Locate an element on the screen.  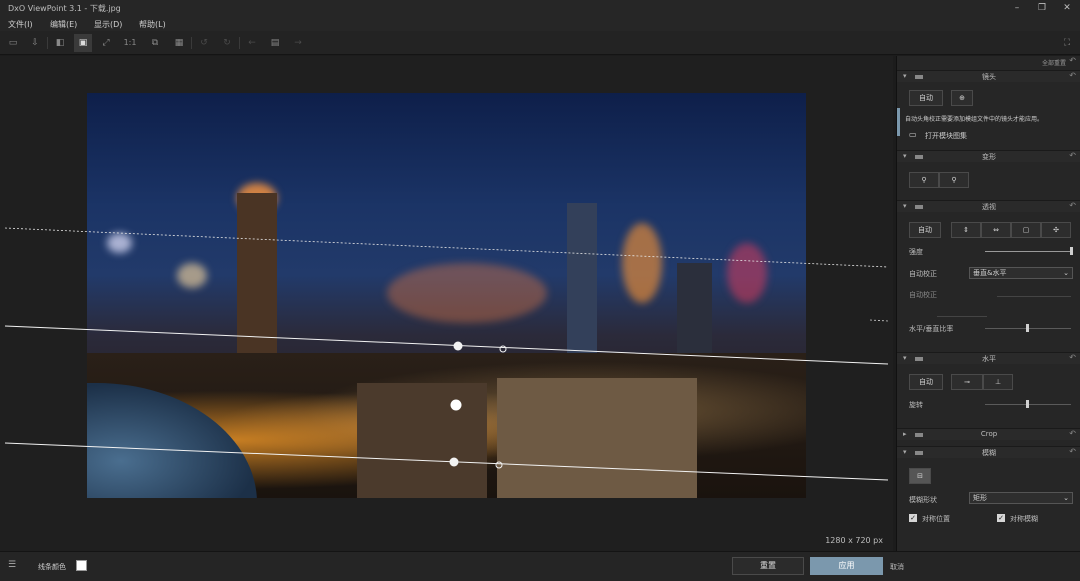
perspective-auto-button: 自动 is located at coordinates (925, 230).